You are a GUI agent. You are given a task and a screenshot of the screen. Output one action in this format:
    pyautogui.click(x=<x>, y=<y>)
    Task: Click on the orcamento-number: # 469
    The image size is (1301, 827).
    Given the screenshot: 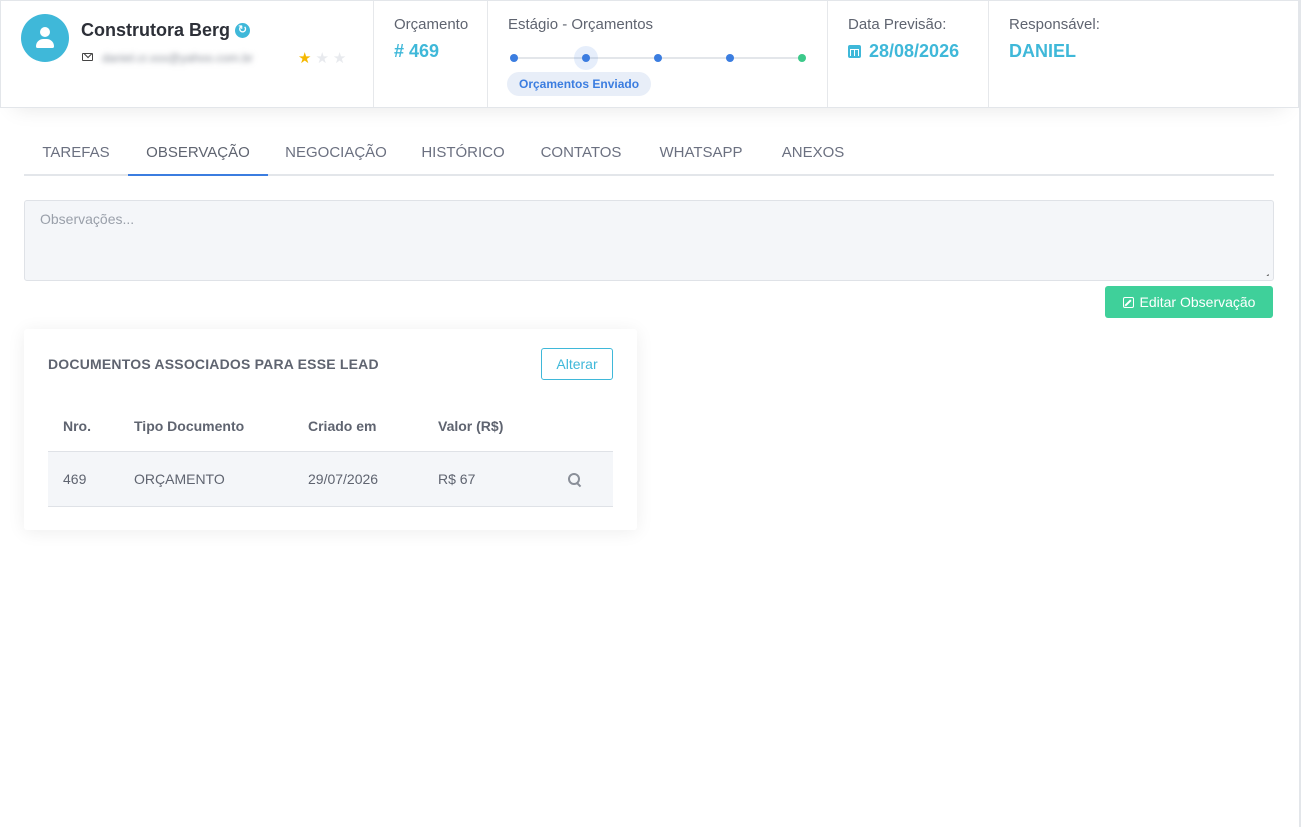 What is the action you would take?
    pyautogui.click(x=417, y=51)
    